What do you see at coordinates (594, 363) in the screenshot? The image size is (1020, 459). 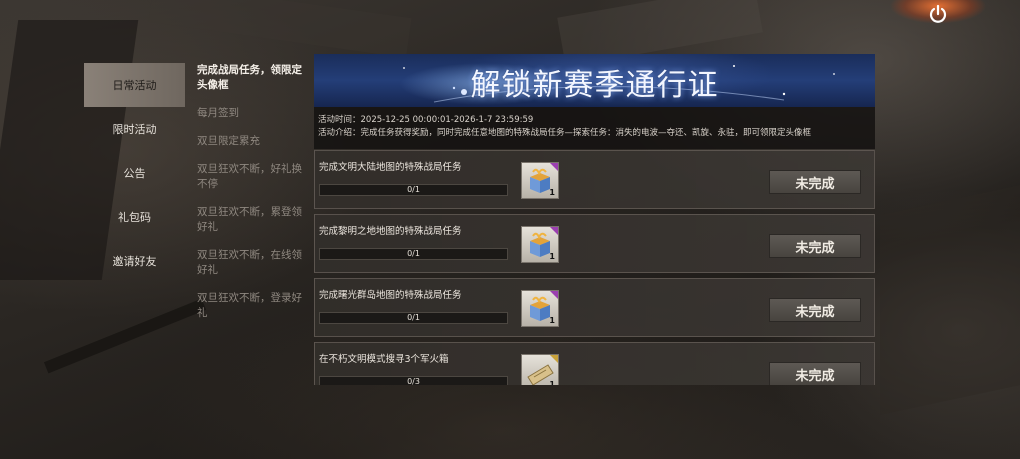 I see `task-row: 在不朽文明模式搜寻3个军火箱 0/3 1 未完成` at bounding box center [594, 363].